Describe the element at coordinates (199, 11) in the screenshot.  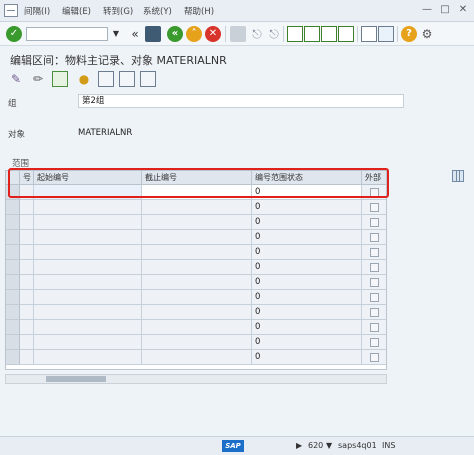
I see `menu-help: 帮助(H)` at that location.